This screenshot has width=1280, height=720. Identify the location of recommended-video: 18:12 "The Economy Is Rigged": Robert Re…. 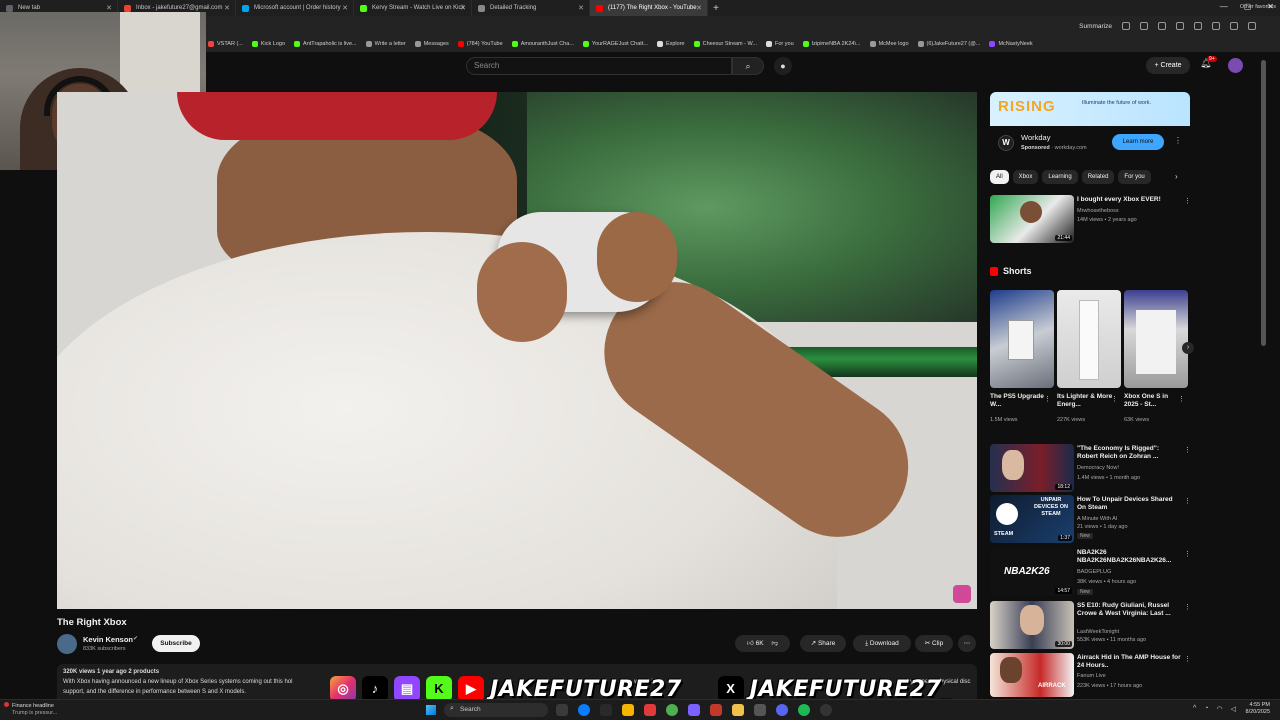
(1090, 468).